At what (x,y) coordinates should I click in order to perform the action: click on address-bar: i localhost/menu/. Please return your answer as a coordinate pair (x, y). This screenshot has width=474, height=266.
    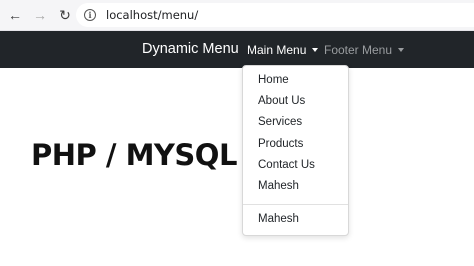
    Looking at the image, I should click on (275, 15).